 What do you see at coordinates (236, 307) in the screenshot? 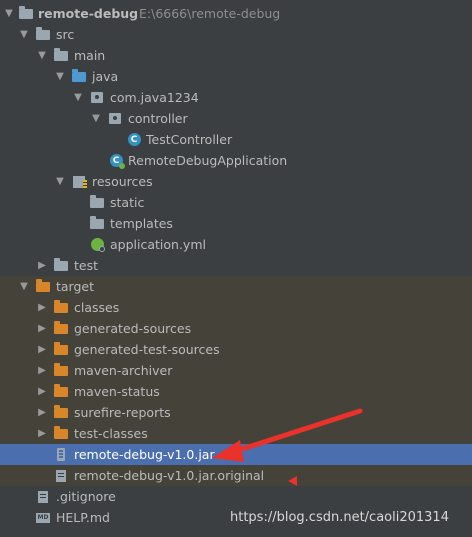
I see `tree-row-target-child: ▶ classes` at bounding box center [236, 307].